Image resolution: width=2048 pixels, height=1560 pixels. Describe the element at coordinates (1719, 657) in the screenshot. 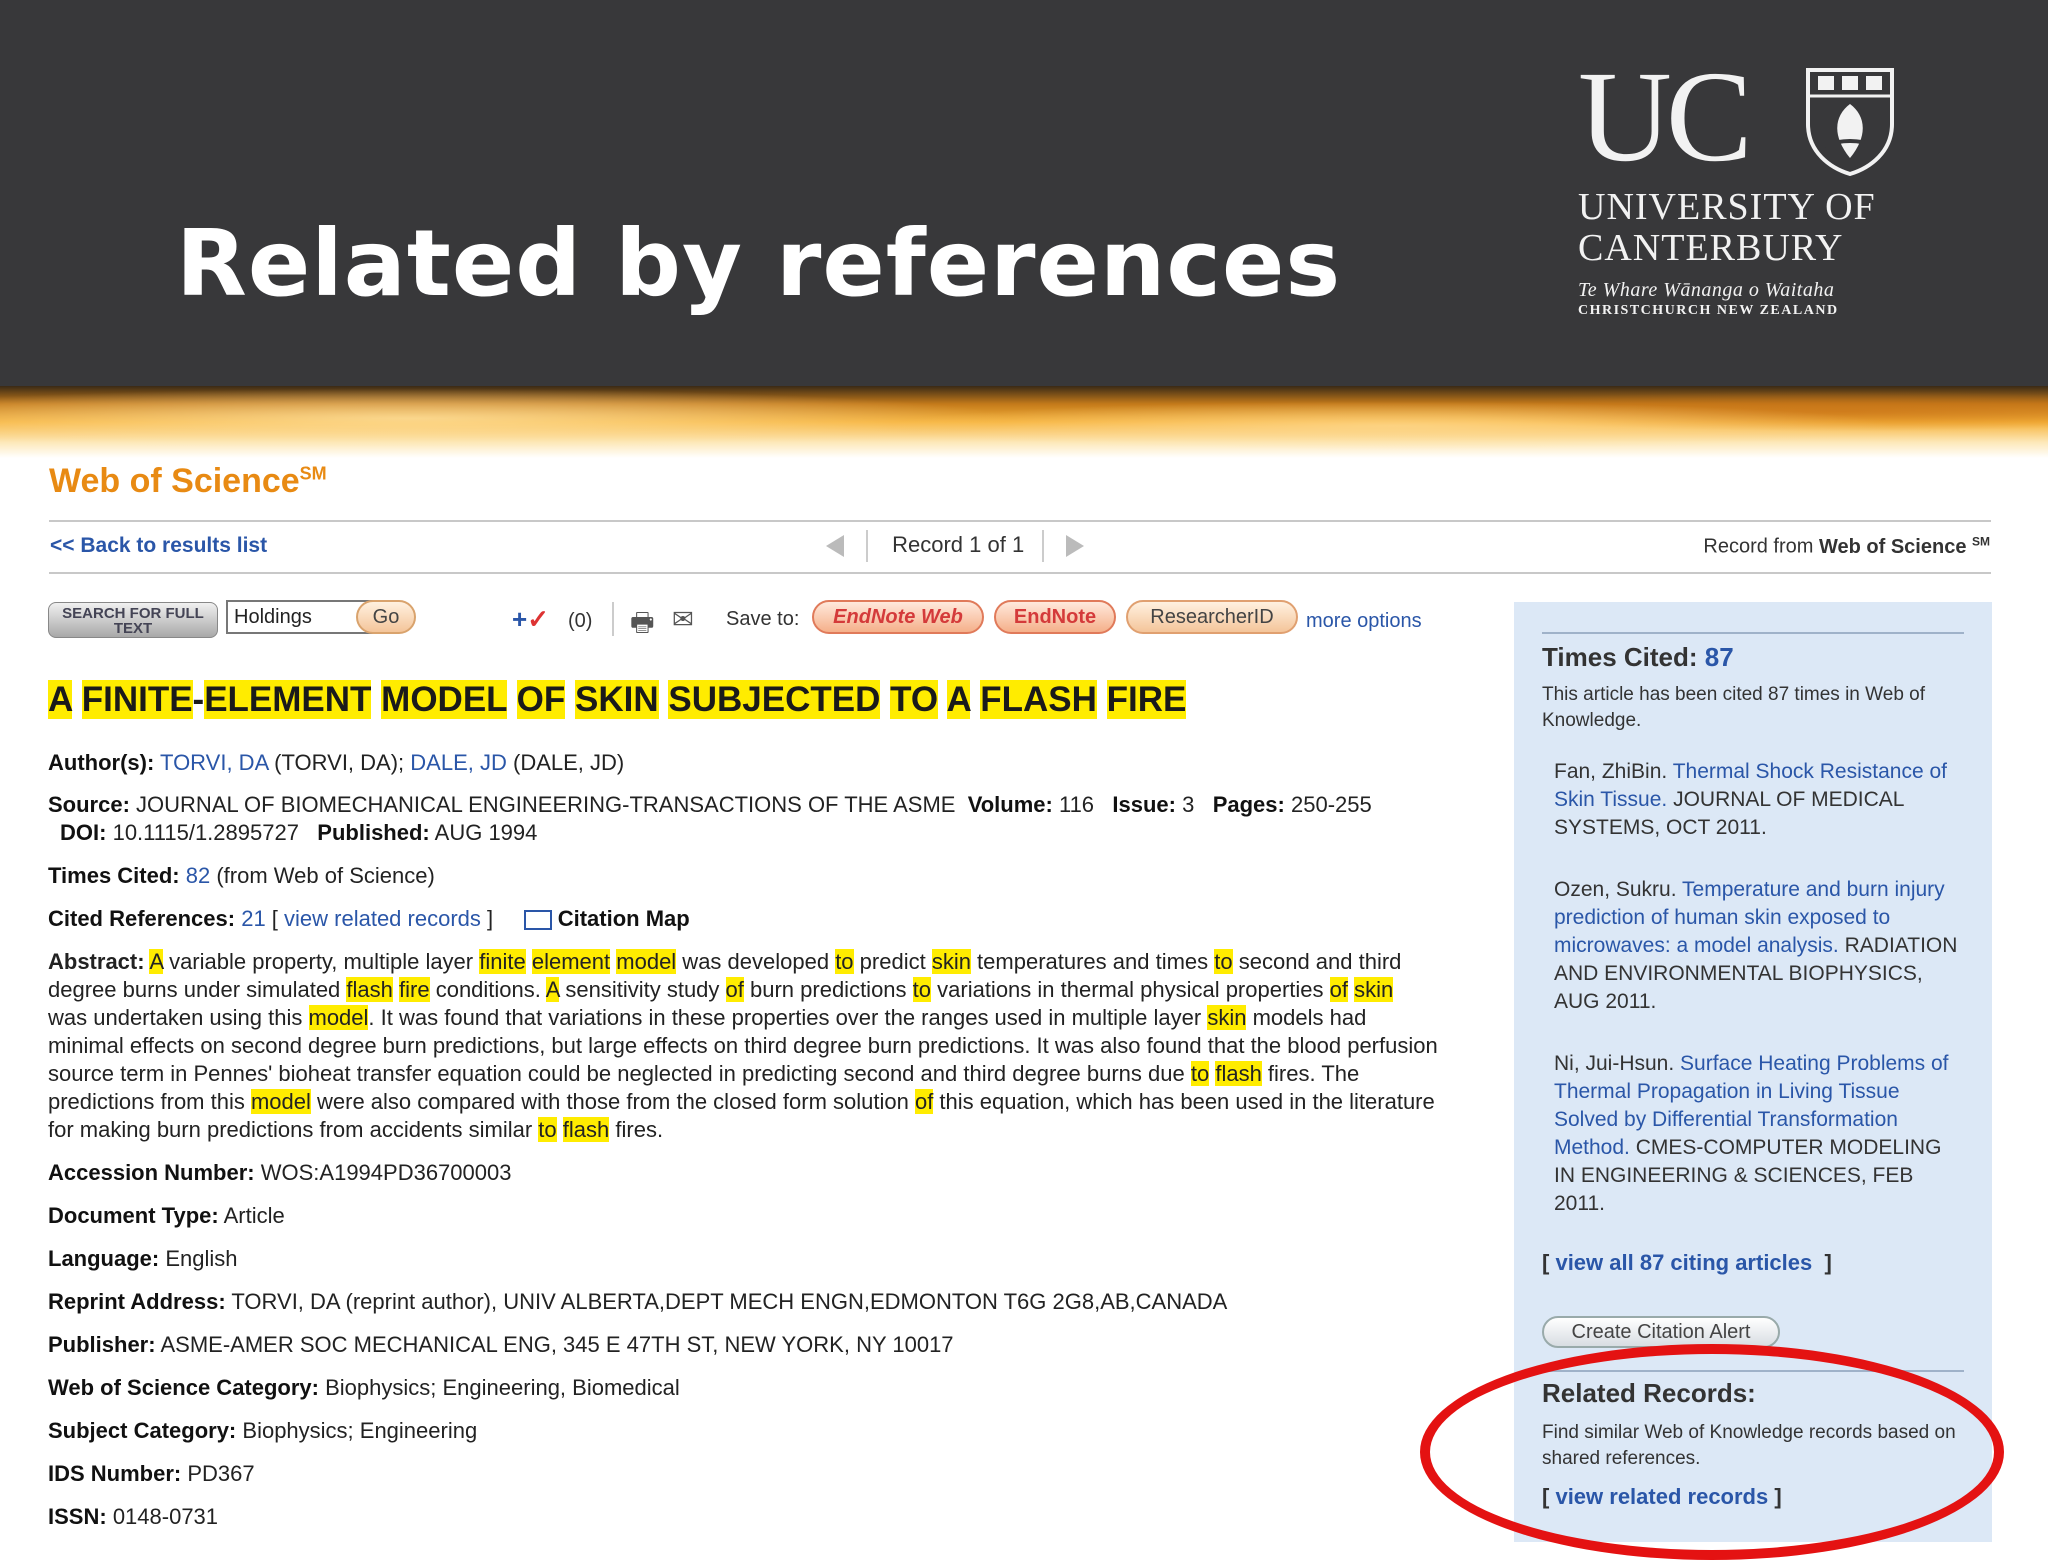

I see `sidebar-times-cited-link: 87` at that location.